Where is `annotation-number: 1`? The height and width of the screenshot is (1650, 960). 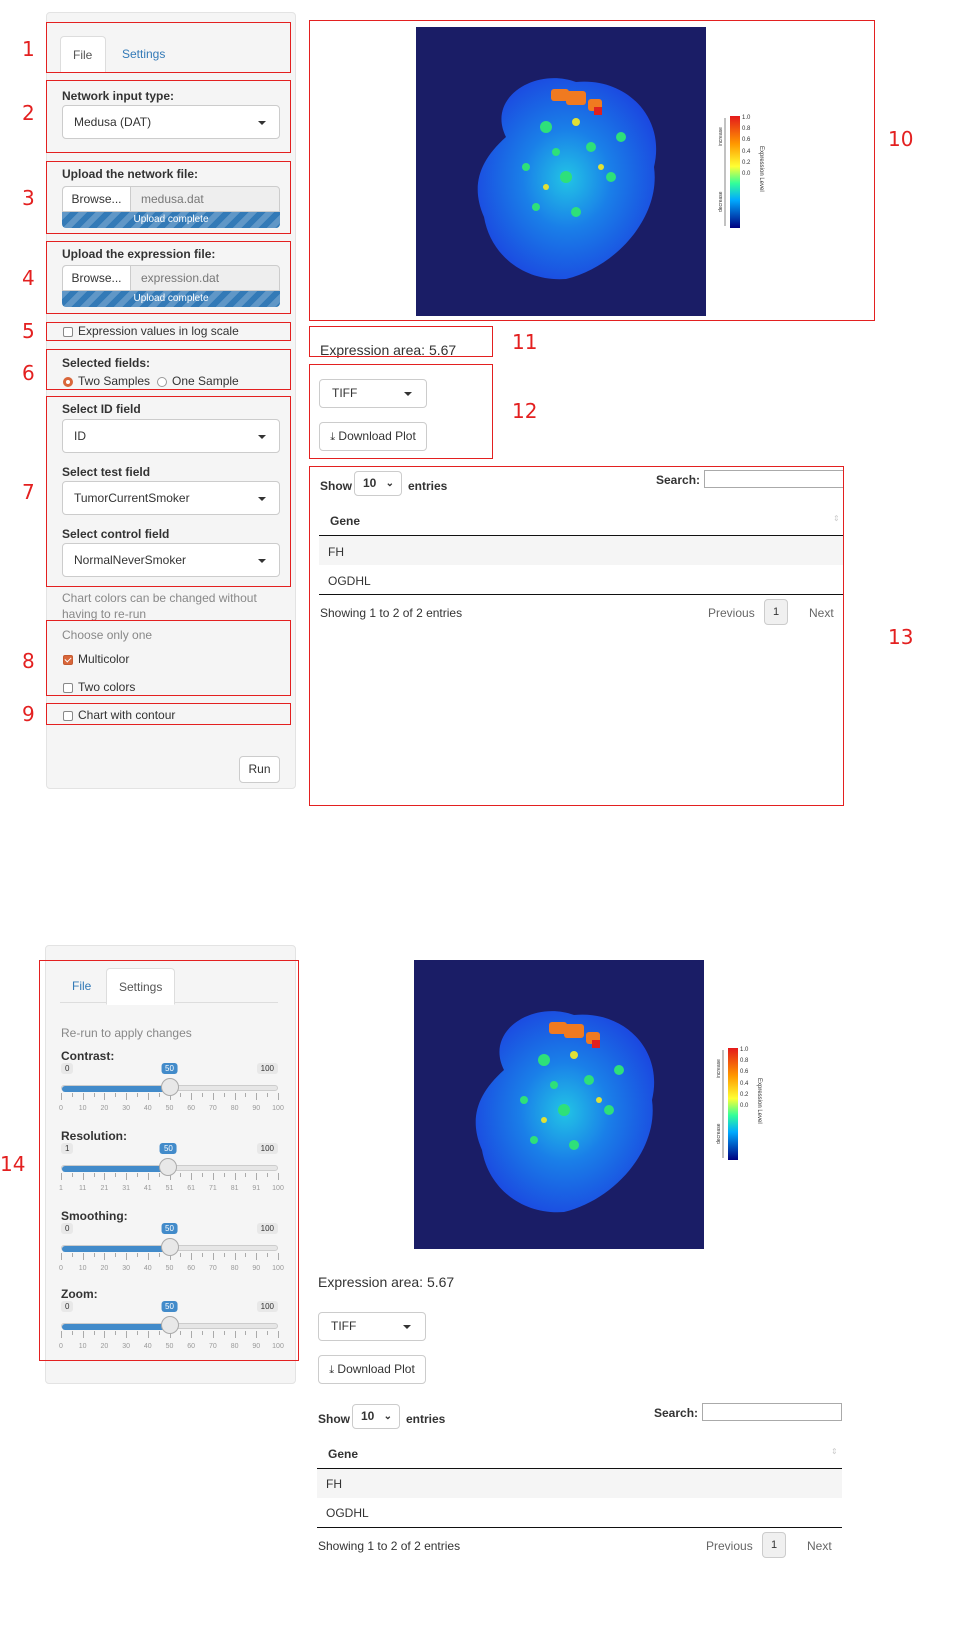
annotation-number: 1 is located at coordinates (28, 49).